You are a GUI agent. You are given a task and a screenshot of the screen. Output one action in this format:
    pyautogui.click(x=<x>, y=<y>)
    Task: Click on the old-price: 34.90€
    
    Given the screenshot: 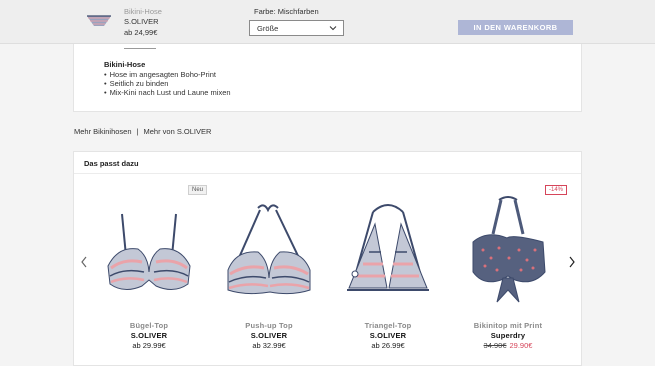 What is the action you would take?
    pyautogui.click(x=495, y=345)
    